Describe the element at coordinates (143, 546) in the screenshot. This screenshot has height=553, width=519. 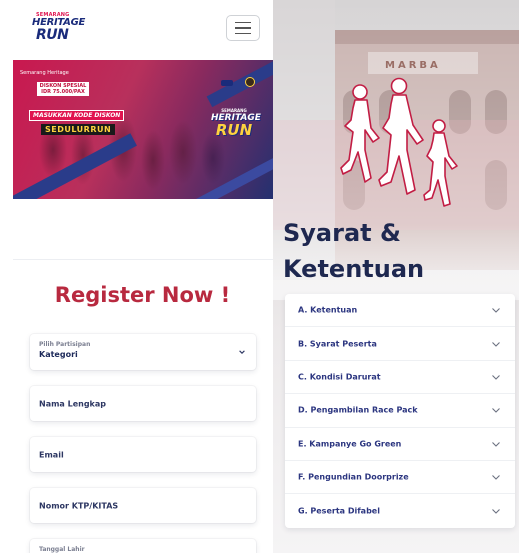
I see `birth-date-input: Tanggal Lahir` at that location.